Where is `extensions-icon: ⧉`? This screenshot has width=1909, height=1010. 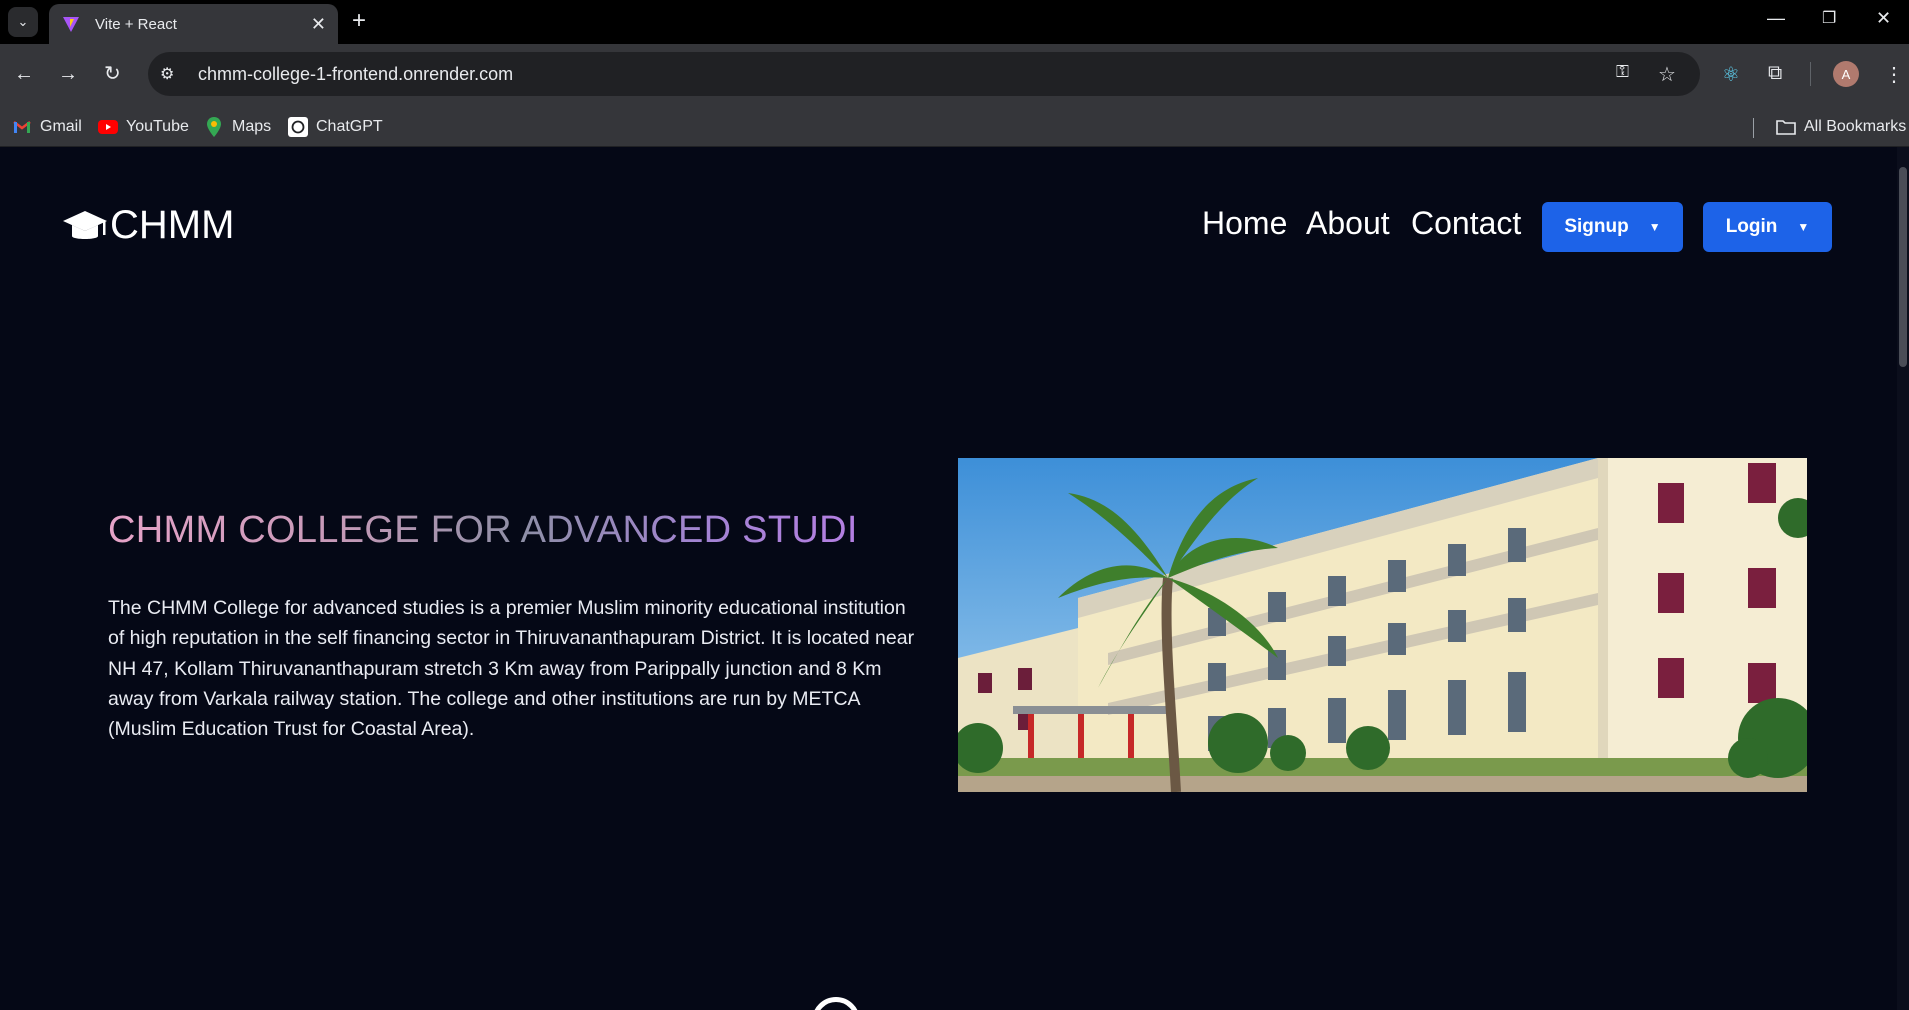
extensions-icon: ⧉ is located at coordinates (1775, 73).